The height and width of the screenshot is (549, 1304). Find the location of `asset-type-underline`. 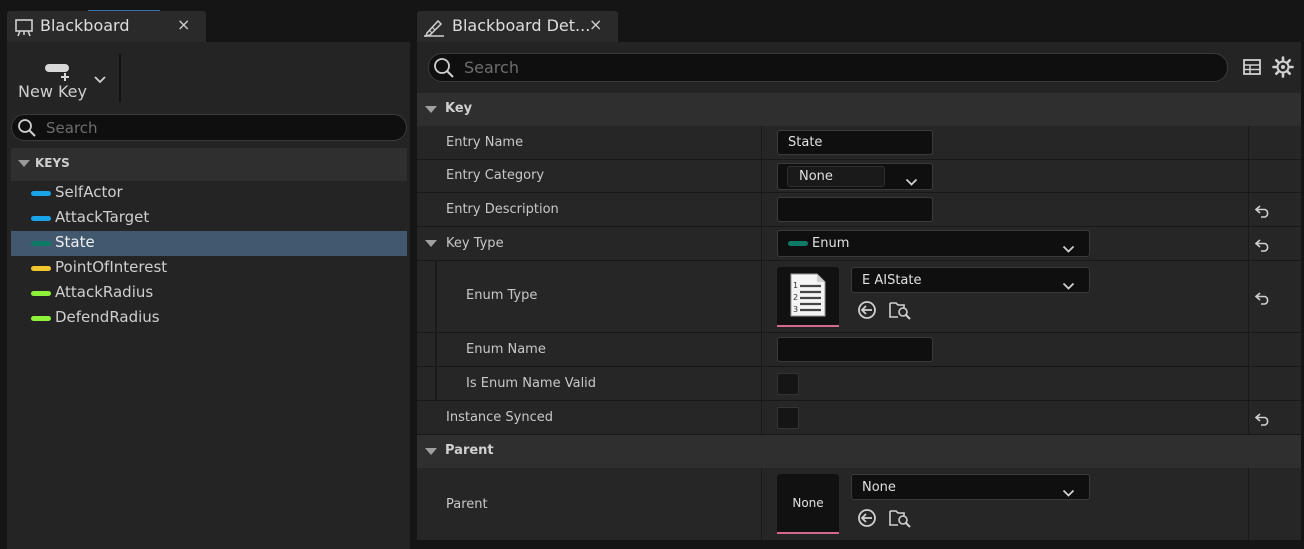

asset-type-underline is located at coordinates (808, 533).